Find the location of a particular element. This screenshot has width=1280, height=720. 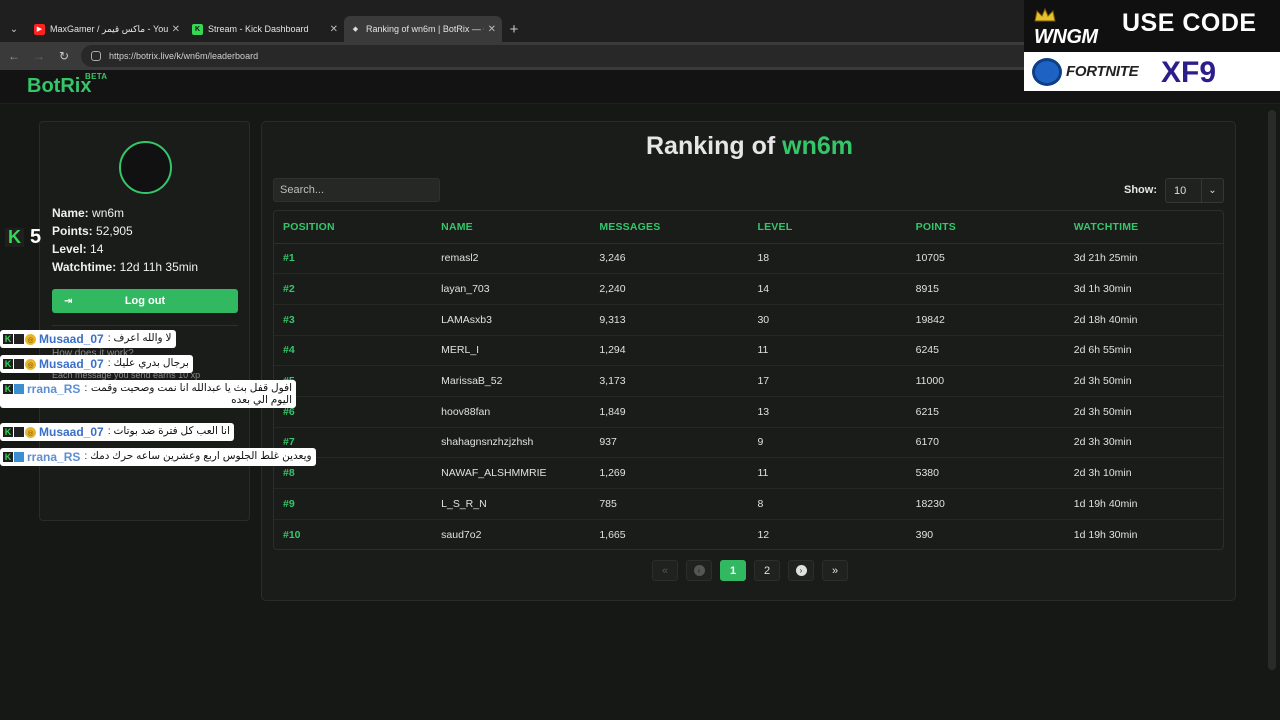

points-cell: 19842 is located at coordinates (985, 320).